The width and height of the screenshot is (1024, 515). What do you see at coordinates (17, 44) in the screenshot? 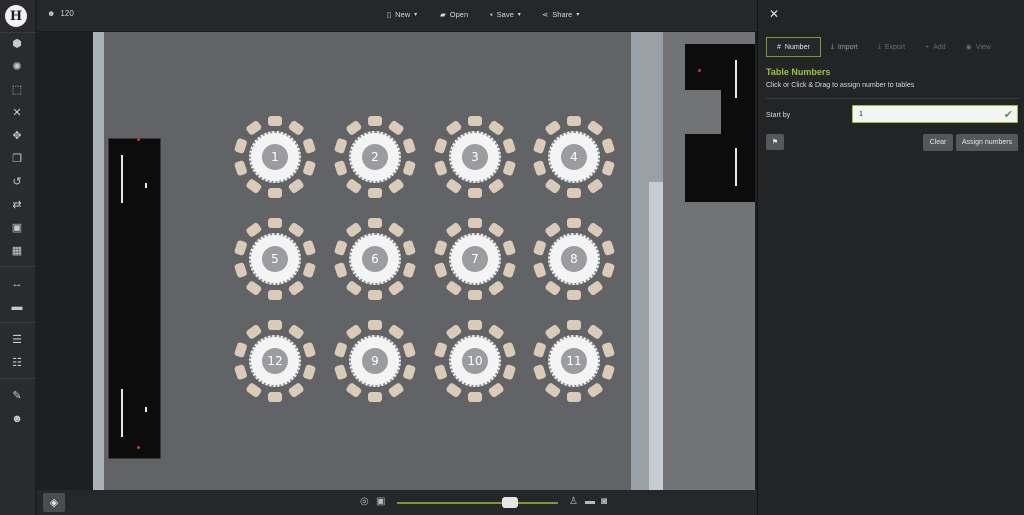
I see `cube-icon: ⬢` at bounding box center [17, 44].